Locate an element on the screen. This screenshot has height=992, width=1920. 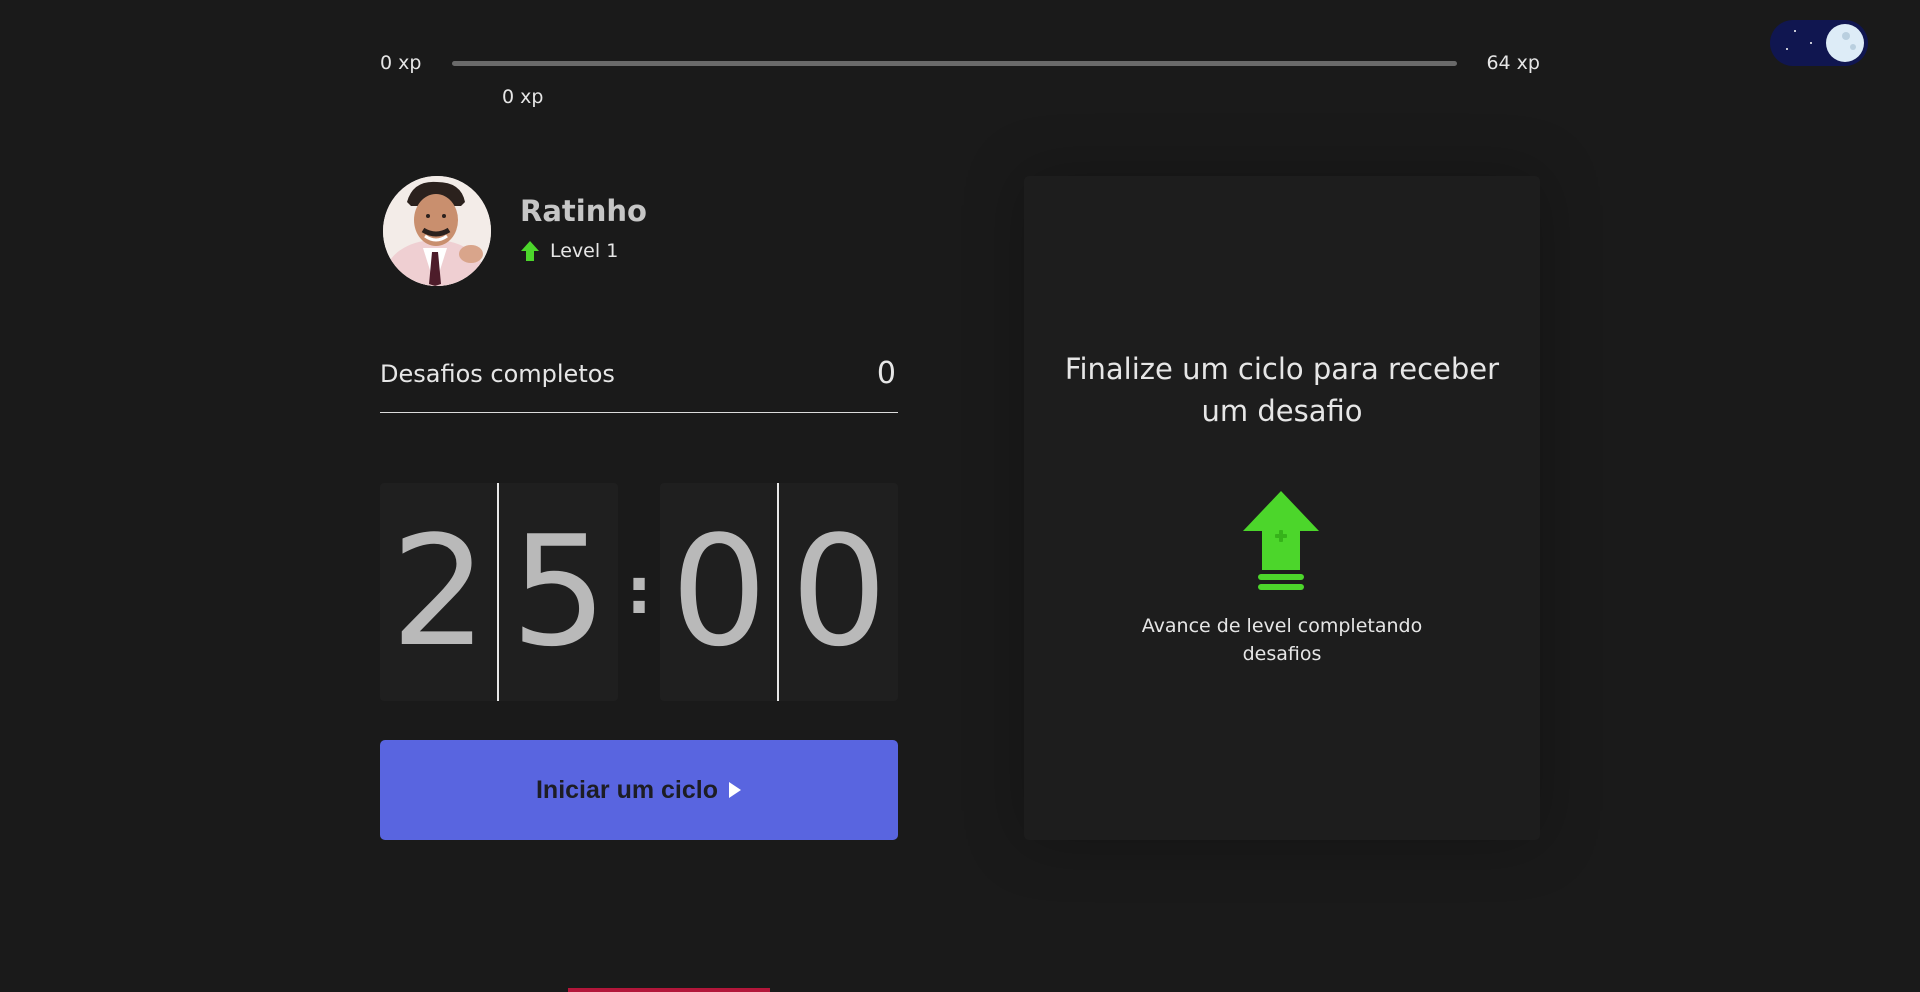
minute-digit-right: 5 is located at coordinates (559, 591).